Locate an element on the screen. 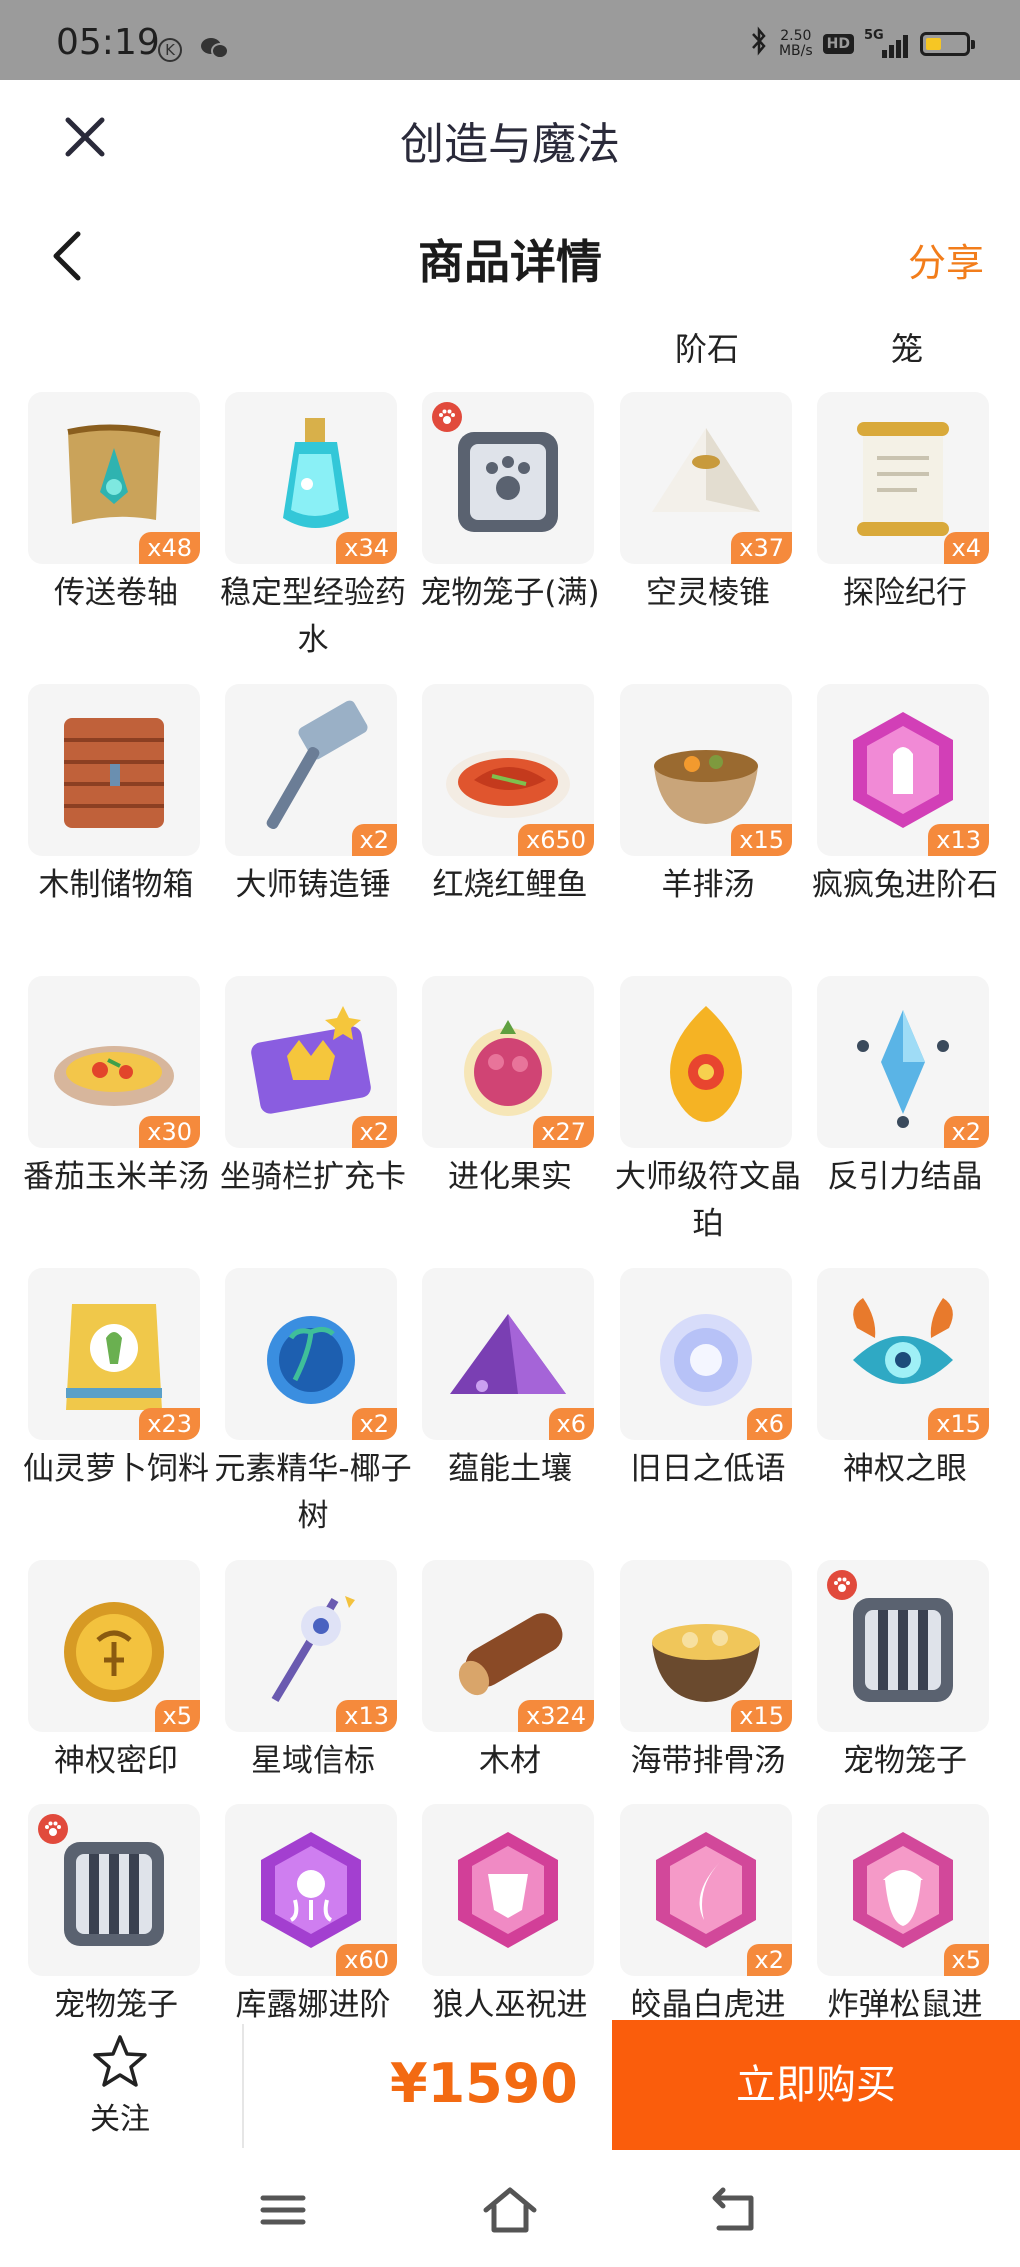 The image size is (1020, 2267). item-name: 坐骑栏扩充卡 is located at coordinates (313, 1177).